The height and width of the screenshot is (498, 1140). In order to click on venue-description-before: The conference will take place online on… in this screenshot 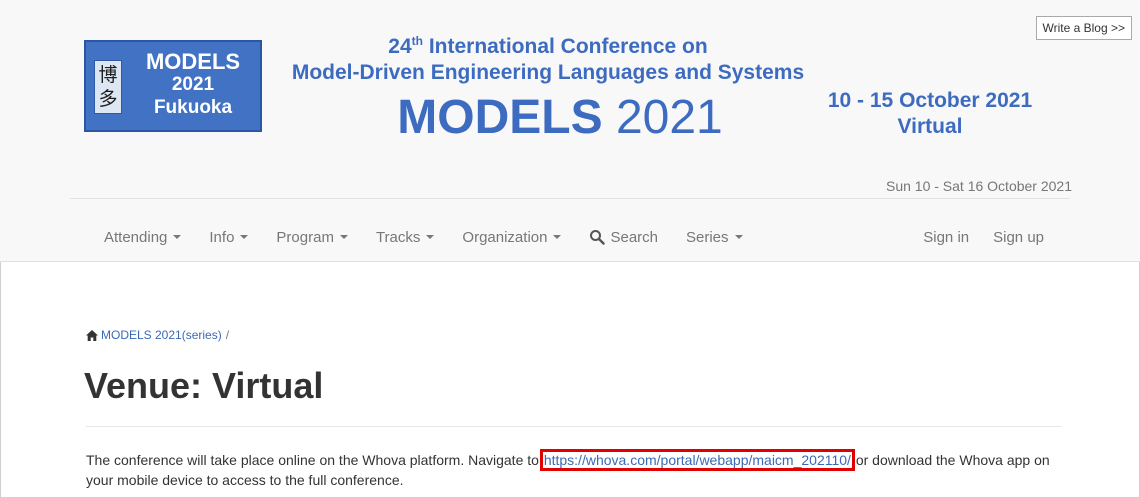, I will do `click(314, 460)`.